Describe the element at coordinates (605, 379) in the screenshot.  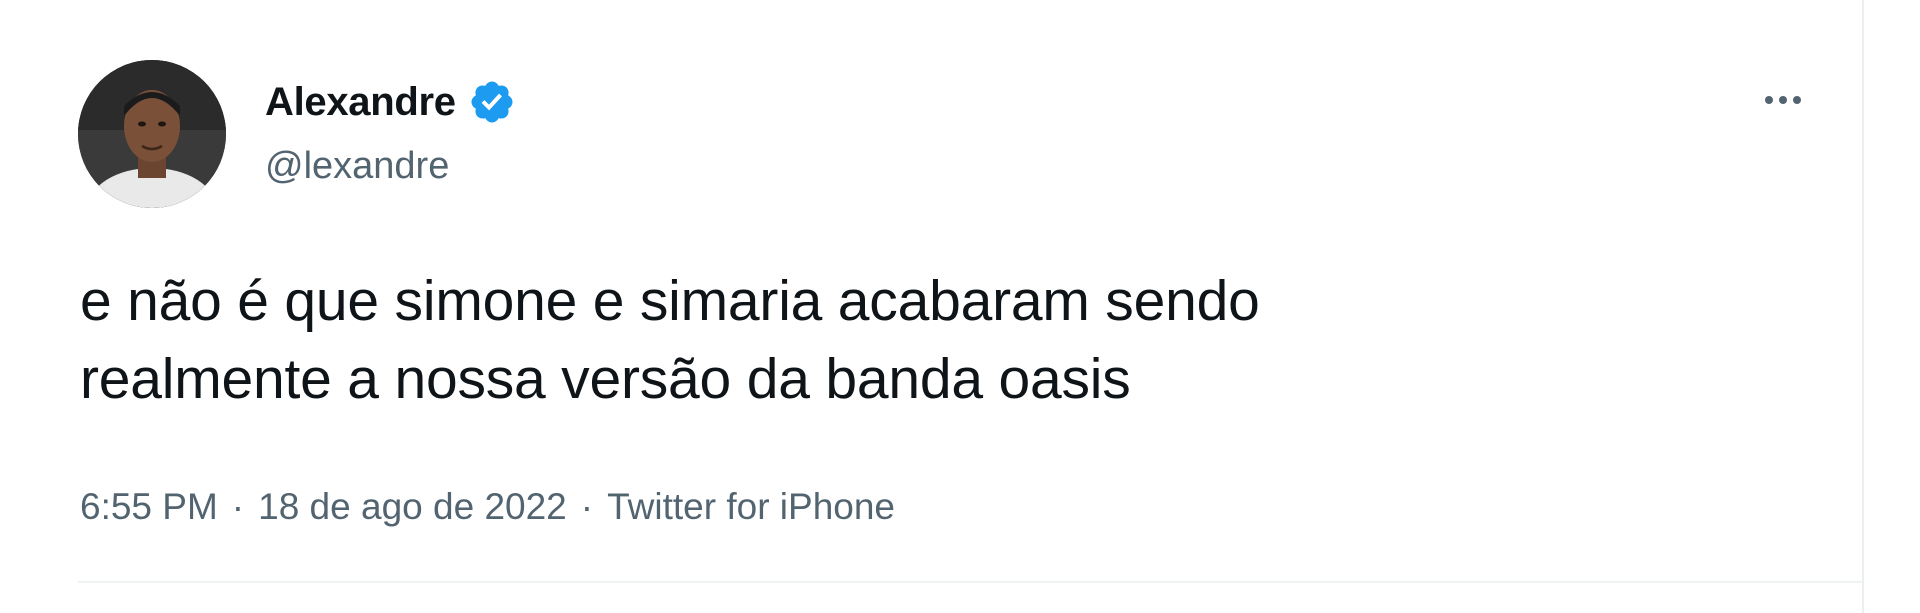
I see `tweet-text-line: realmente a nossa versão da banda oasis` at that location.